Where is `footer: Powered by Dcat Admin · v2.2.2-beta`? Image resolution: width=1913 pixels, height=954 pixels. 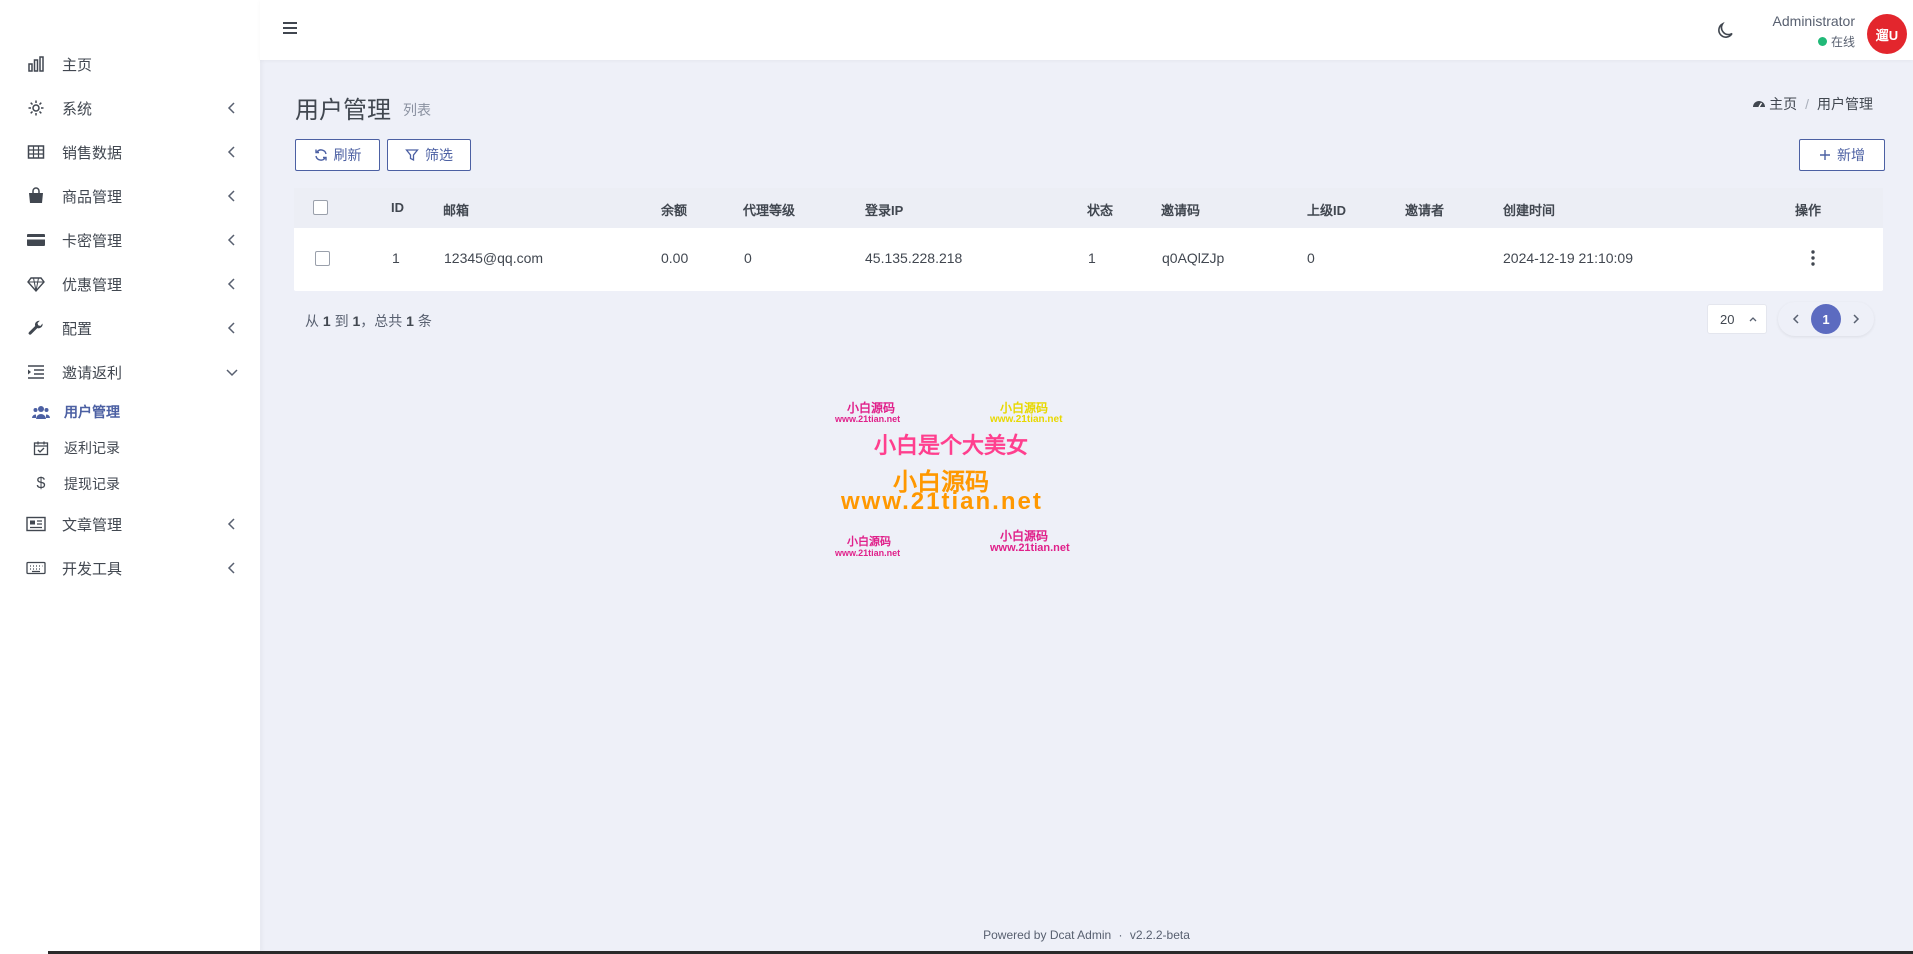 footer: Powered by Dcat Admin · v2.2.2-beta is located at coordinates (1086, 935).